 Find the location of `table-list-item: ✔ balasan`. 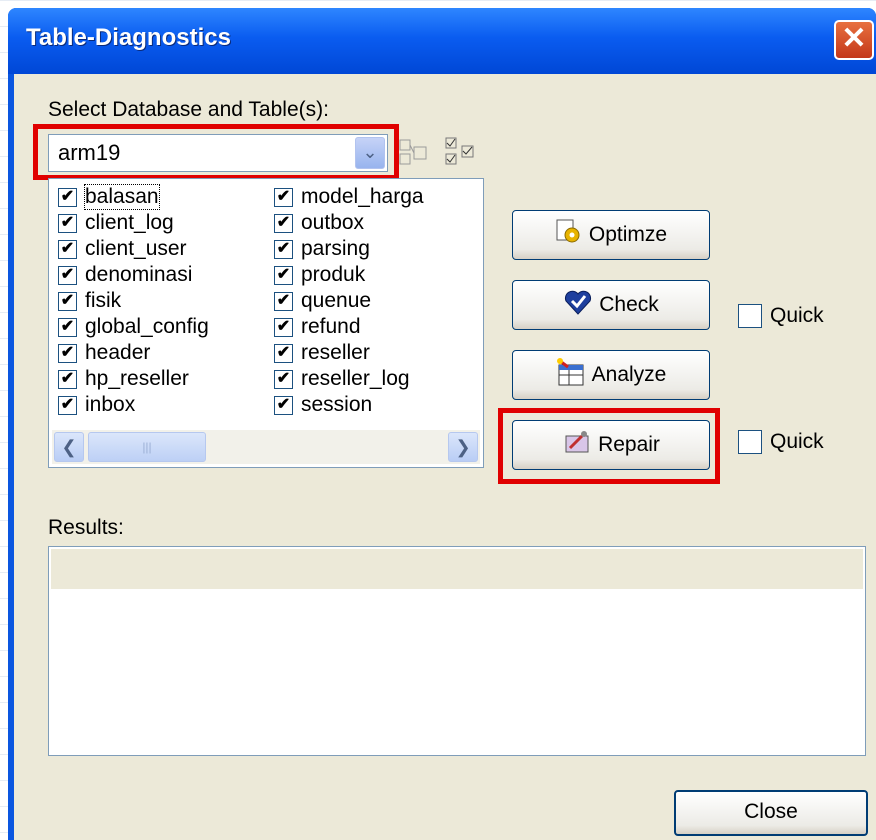

table-list-item: ✔ balasan is located at coordinates (133, 197).